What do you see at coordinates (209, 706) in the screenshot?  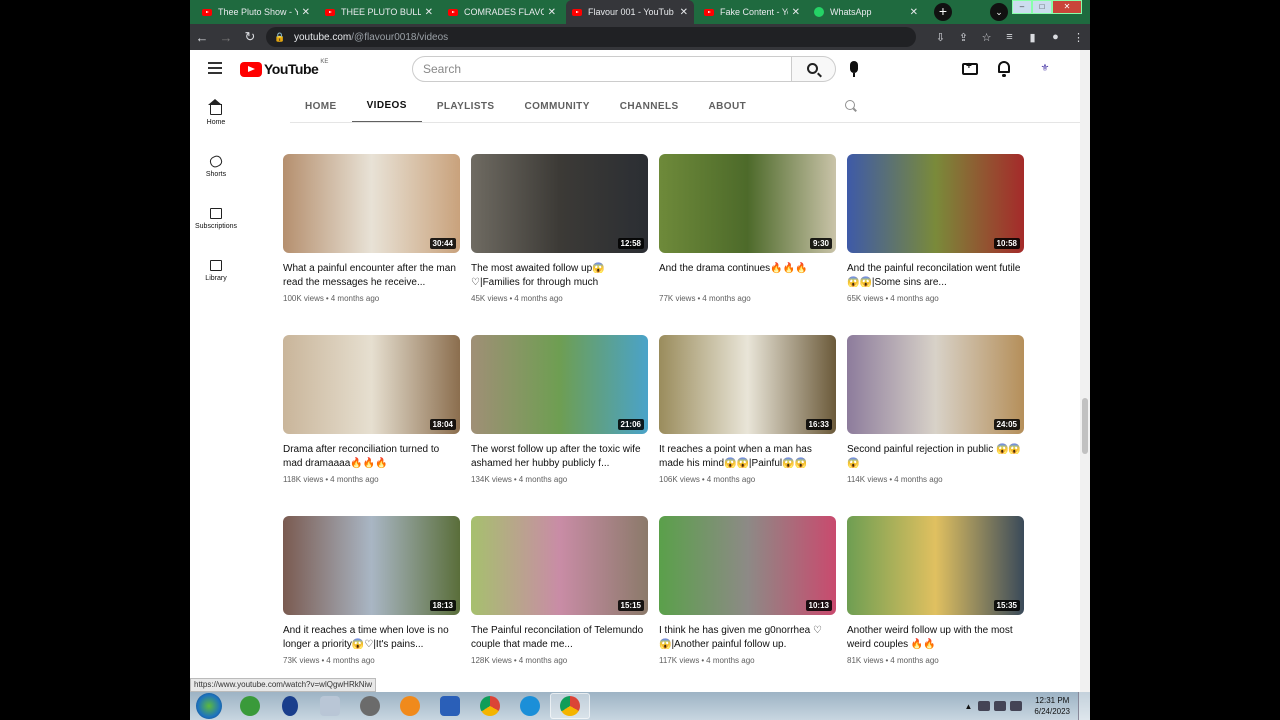 I see `start-button` at bounding box center [209, 706].